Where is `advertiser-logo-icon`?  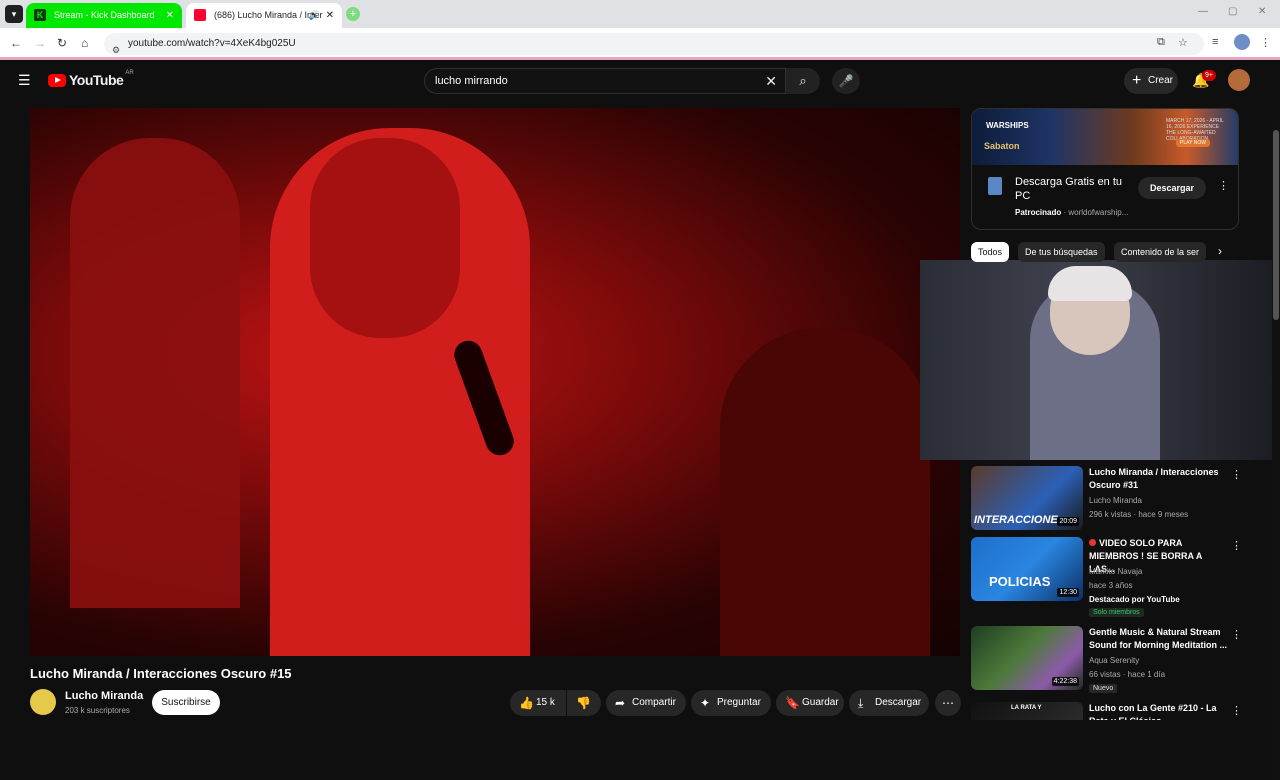 advertiser-logo-icon is located at coordinates (995, 186).